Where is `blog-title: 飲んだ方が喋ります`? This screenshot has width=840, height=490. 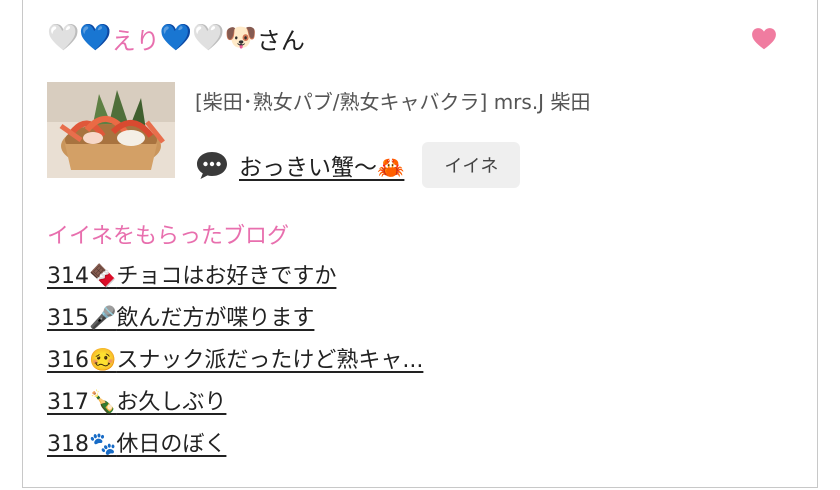 blog-title: 飲んだ方が喋ります is located at coordinates (215, 318).